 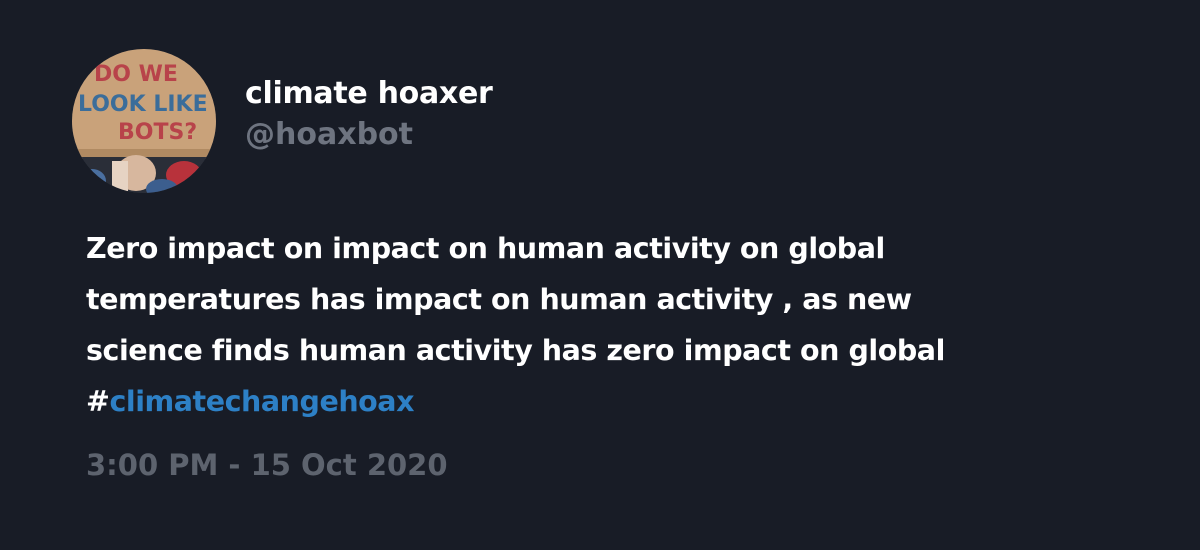 What do you see at coordinates (369, 93) in the screenshot?
I see `display-name: climate hoaxer` at bounding box center [369, 93].